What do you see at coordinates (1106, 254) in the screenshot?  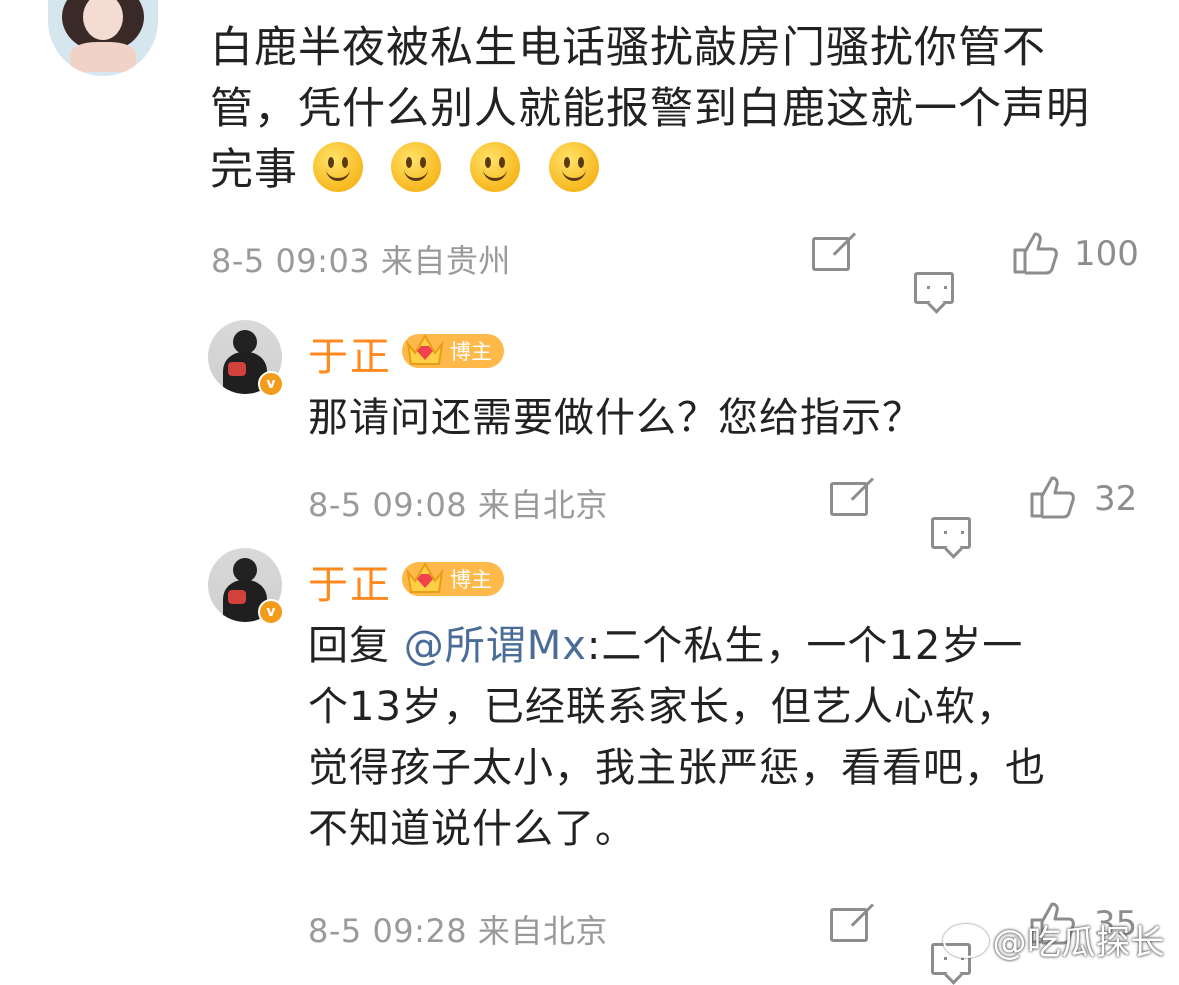 I see `like-count: 100` at bounding box center [1106, 254].